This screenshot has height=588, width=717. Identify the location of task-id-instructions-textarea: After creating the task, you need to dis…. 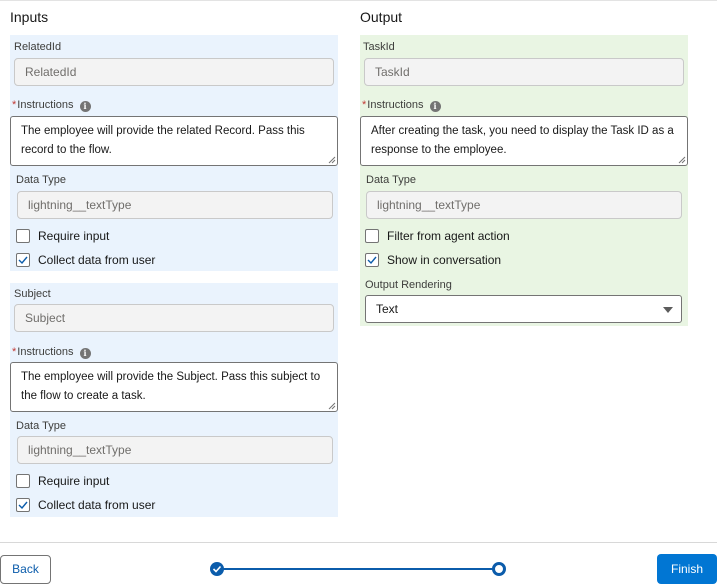
(524, 141).